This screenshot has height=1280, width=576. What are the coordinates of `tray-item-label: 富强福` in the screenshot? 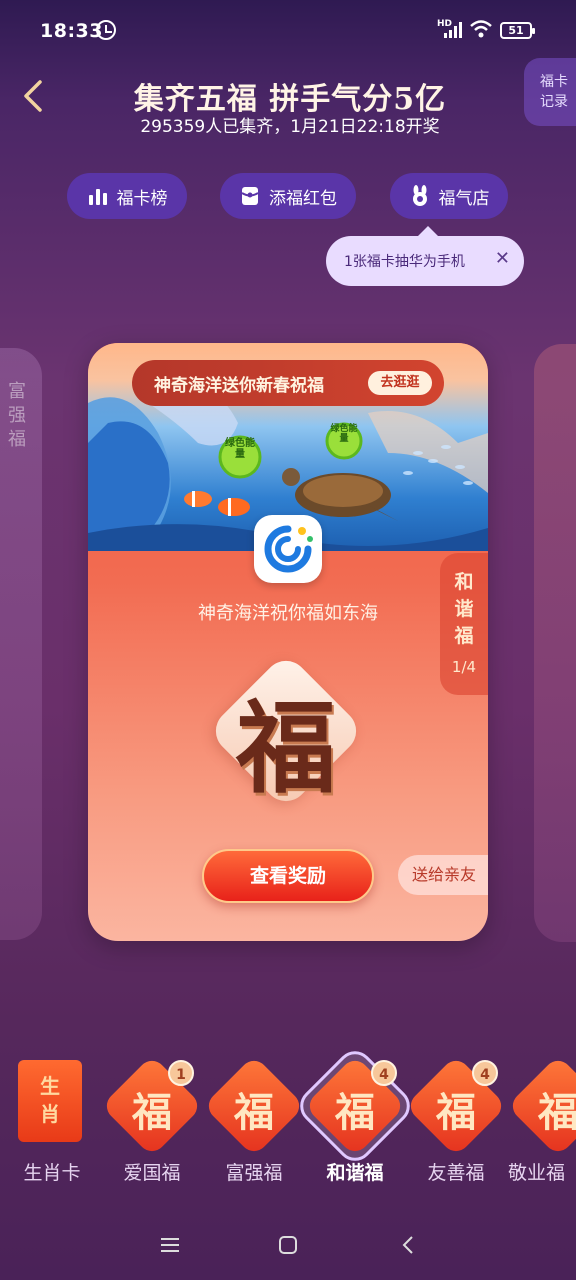 It's located at (254, 1173).